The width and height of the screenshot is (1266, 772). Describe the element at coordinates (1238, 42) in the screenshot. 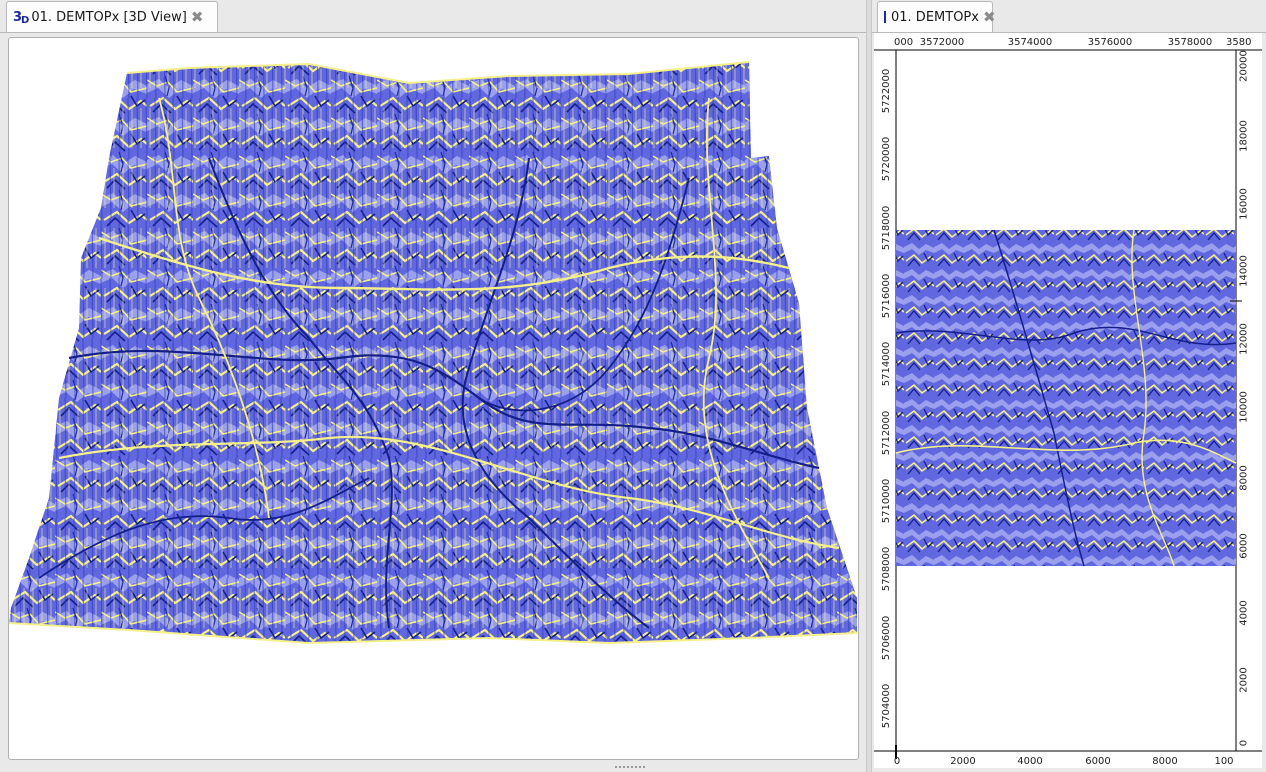

I see `top-axis-tick-label: 3580` at that location.